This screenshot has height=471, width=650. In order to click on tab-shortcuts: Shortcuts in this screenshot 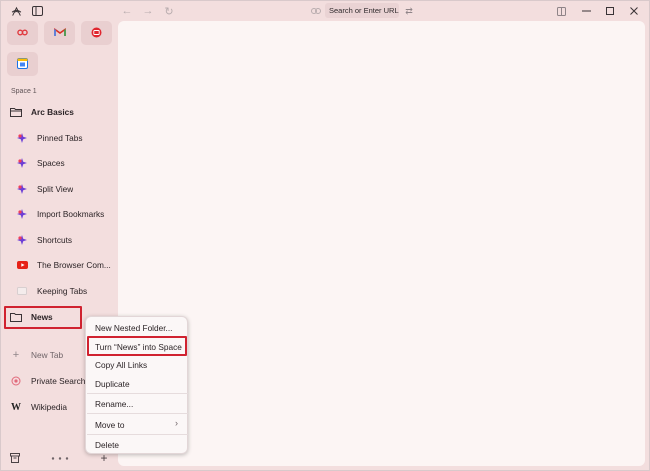, I will do `click(67, 240)`.